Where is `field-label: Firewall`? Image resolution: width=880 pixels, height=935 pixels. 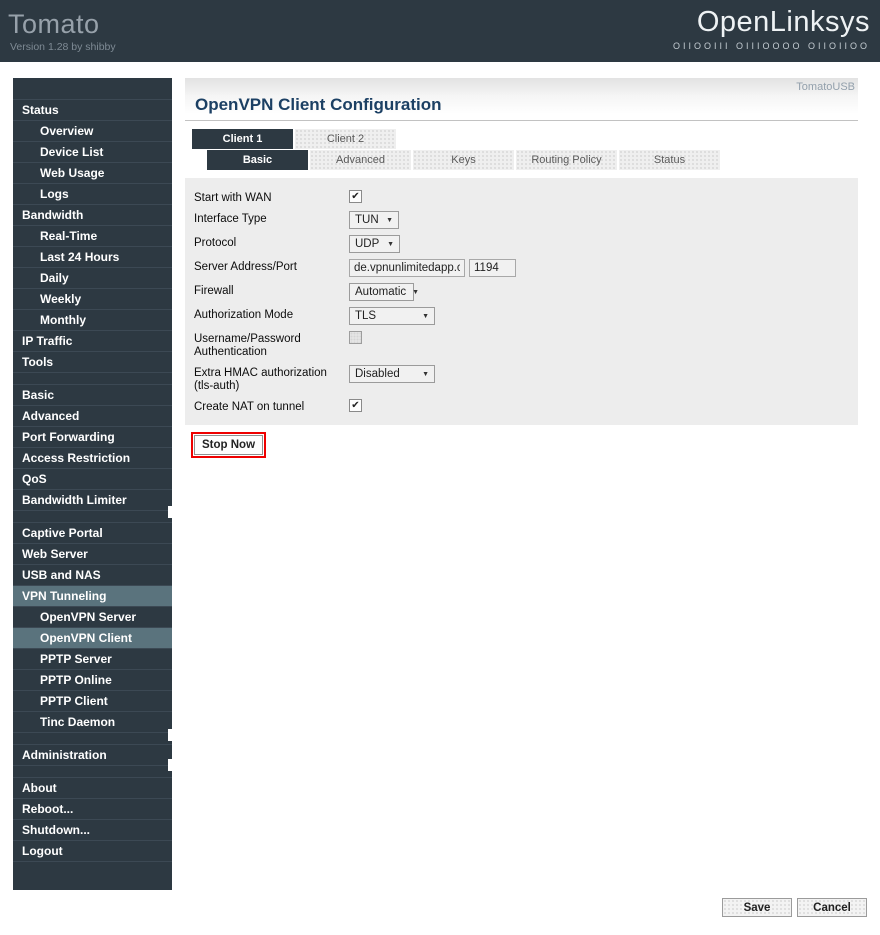 field-label: Firewall is located at coordinates (214, 291).